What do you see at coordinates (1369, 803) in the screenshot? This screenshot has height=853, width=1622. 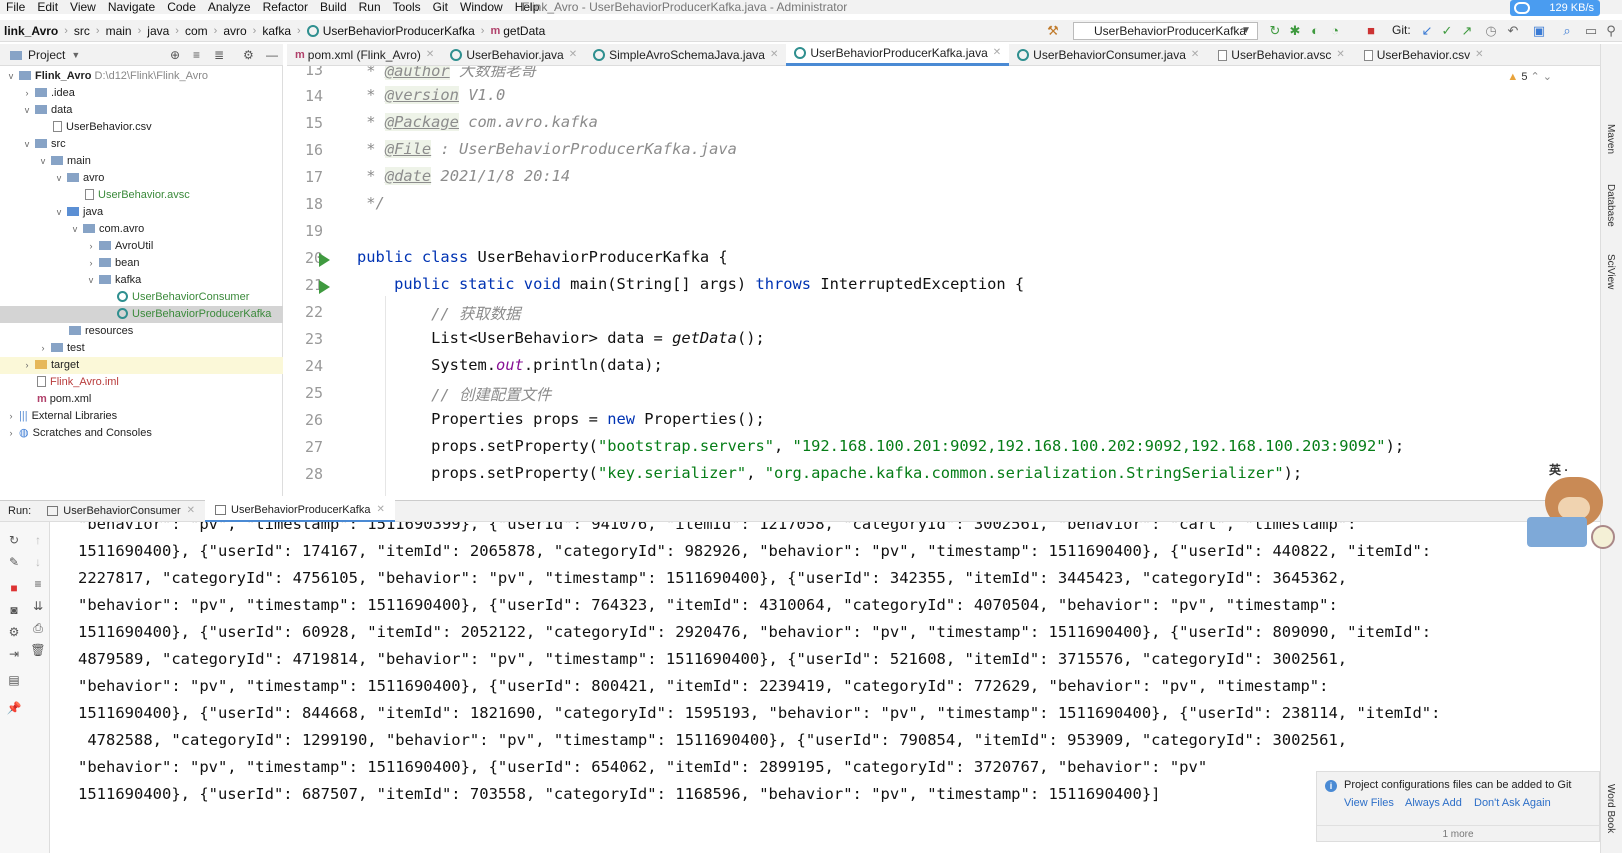 I see `view-files-link: View Files` at bounding box center [1369, 803].